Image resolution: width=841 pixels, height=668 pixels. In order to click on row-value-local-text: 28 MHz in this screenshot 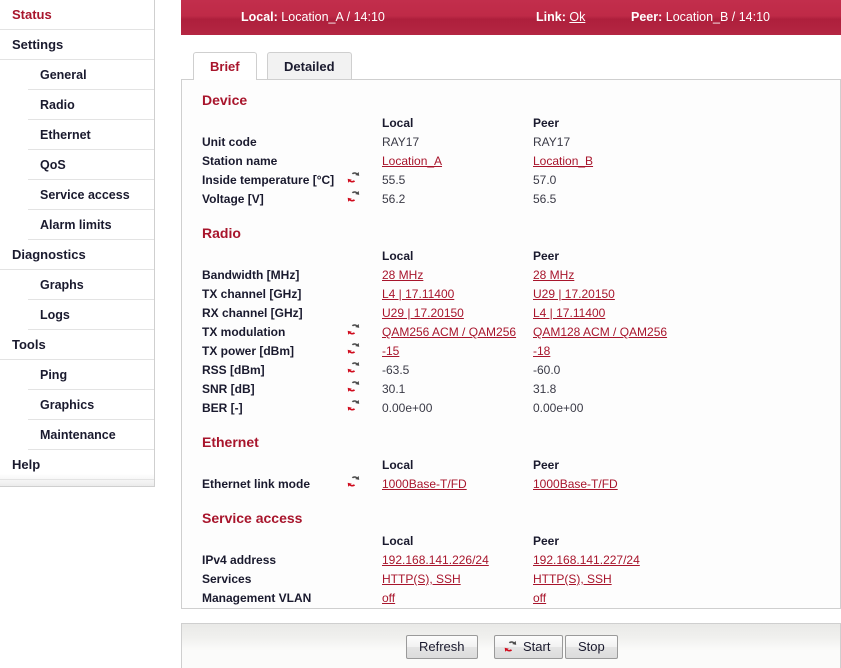, I will do `click(402, 275)`.